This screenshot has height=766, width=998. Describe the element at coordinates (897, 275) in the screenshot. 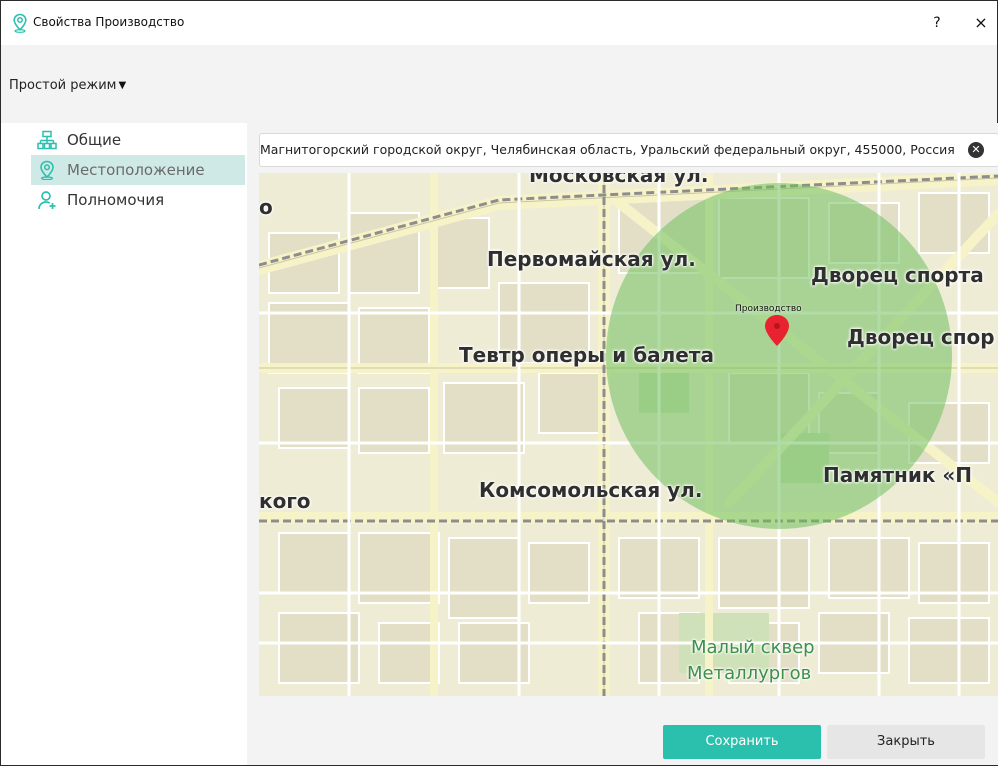

I see `map-label-palace-sports-1: Дворец спорта` at that location.